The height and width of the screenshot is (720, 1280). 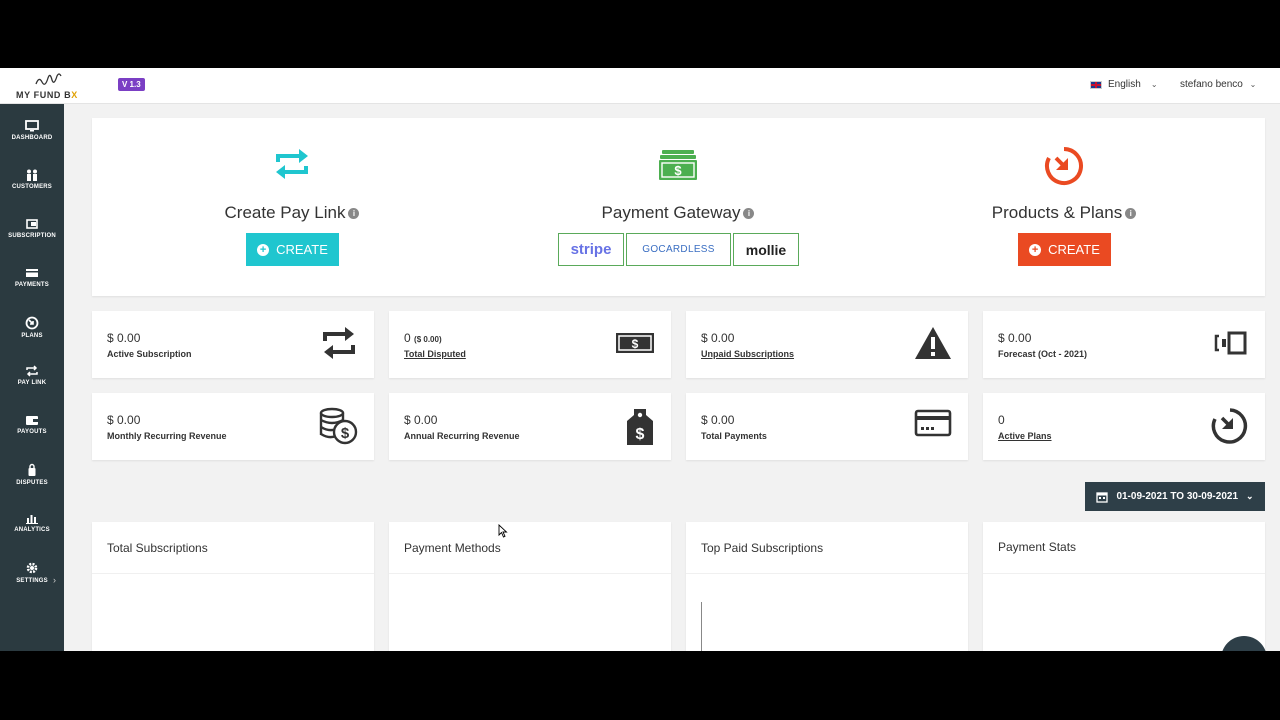 I want to click on panel-title: Top Paid Subscriptions, so click(x=762, y=548).